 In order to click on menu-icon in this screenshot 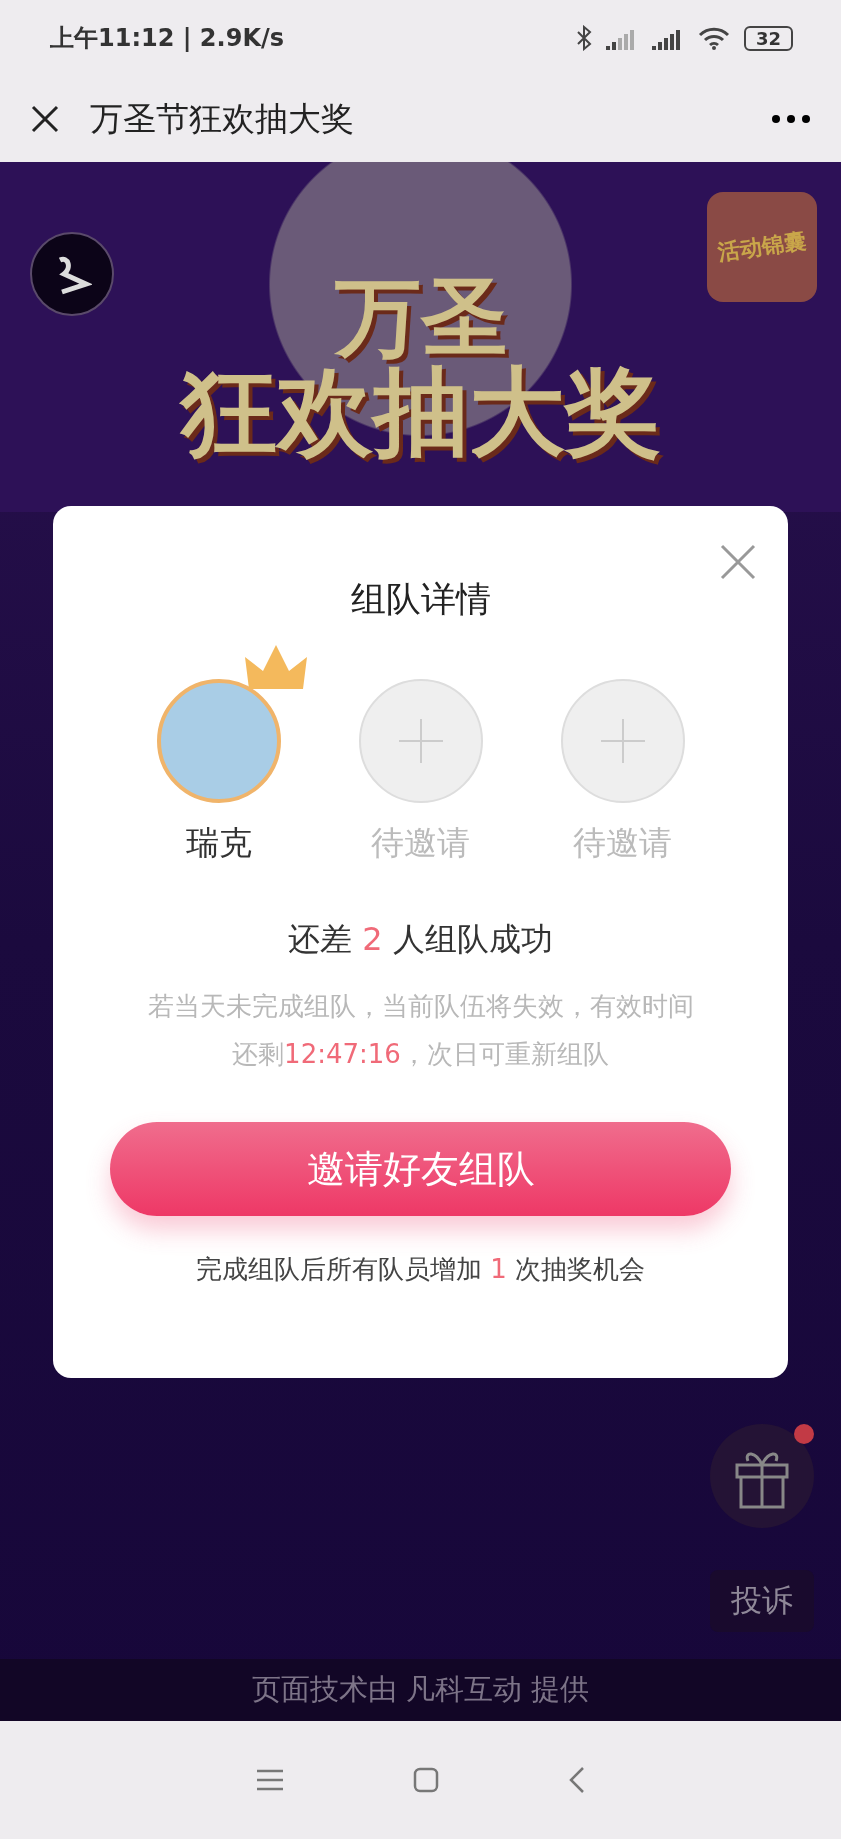, I will do `click(269, 1780)`.